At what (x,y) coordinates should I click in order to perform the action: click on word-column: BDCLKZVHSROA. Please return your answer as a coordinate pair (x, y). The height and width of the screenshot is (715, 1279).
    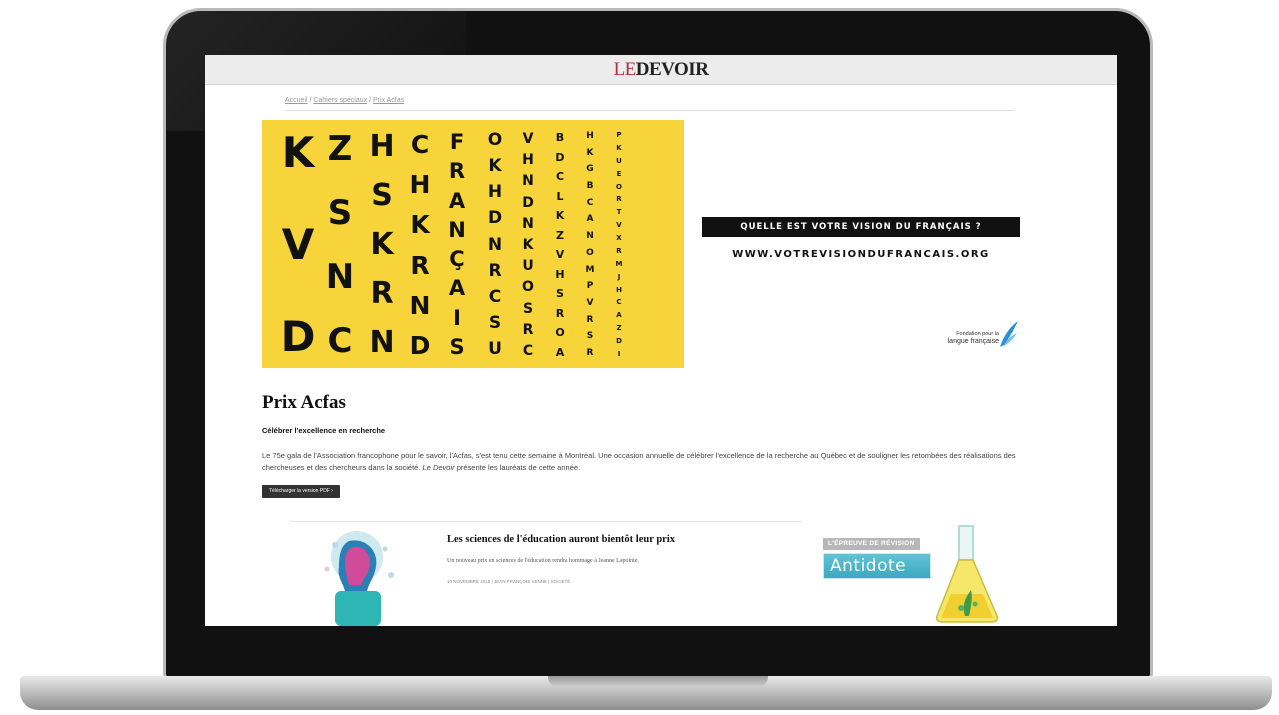
    Looking at the image, I should click on (560, 245).